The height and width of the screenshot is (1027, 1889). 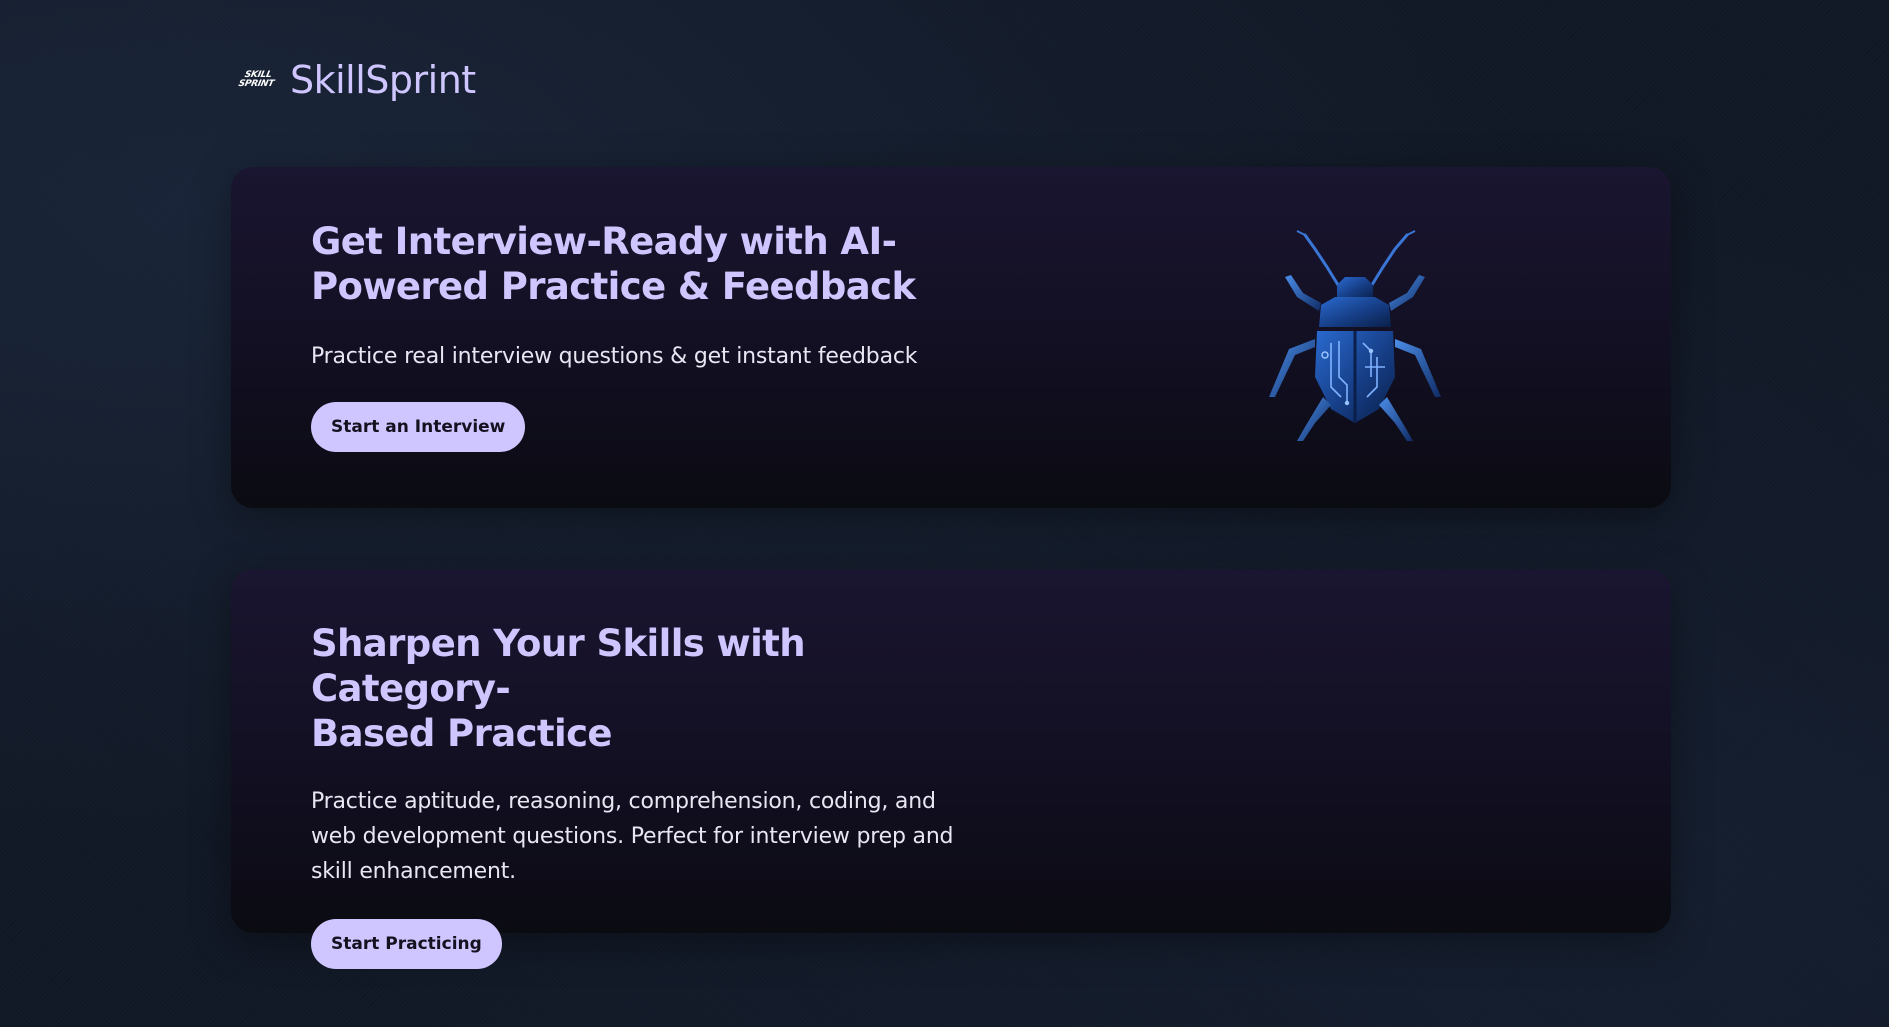 I want to click on brand-header: SKILL SPRINT SkillSprint, so click(x=356, y=80).